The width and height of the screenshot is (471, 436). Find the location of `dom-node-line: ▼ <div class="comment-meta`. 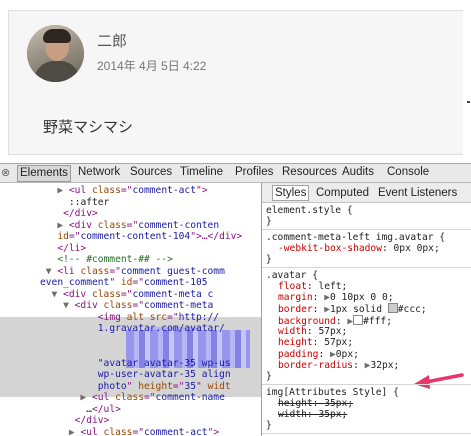

dom-node-line: ▼ <div class="comment-meta is located at coordinates (126, 306).